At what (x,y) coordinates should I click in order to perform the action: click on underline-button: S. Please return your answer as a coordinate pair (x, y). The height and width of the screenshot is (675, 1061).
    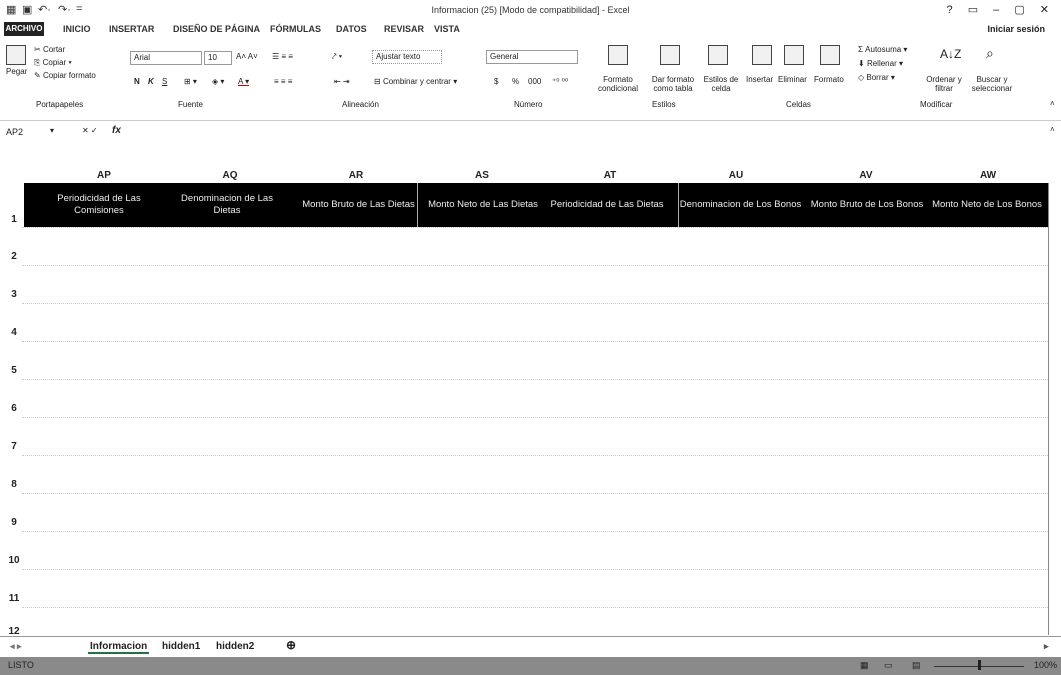
    Looking at the image, I should click on (164, 81).